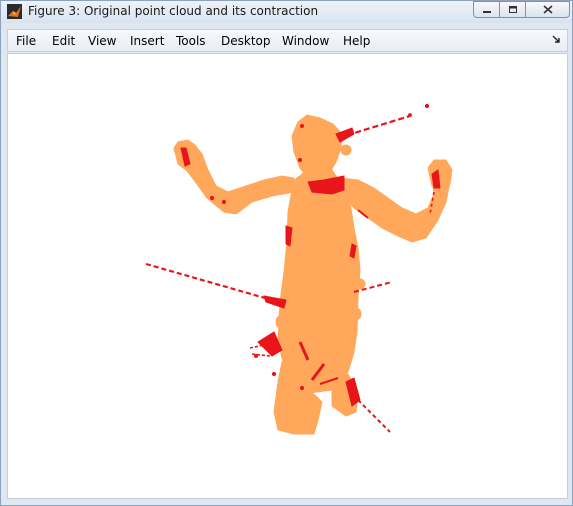  What do you see at coordinates (147, 41) in the screenshot?
I see `menu-insert: Insert` at bounding box center [147, 41].